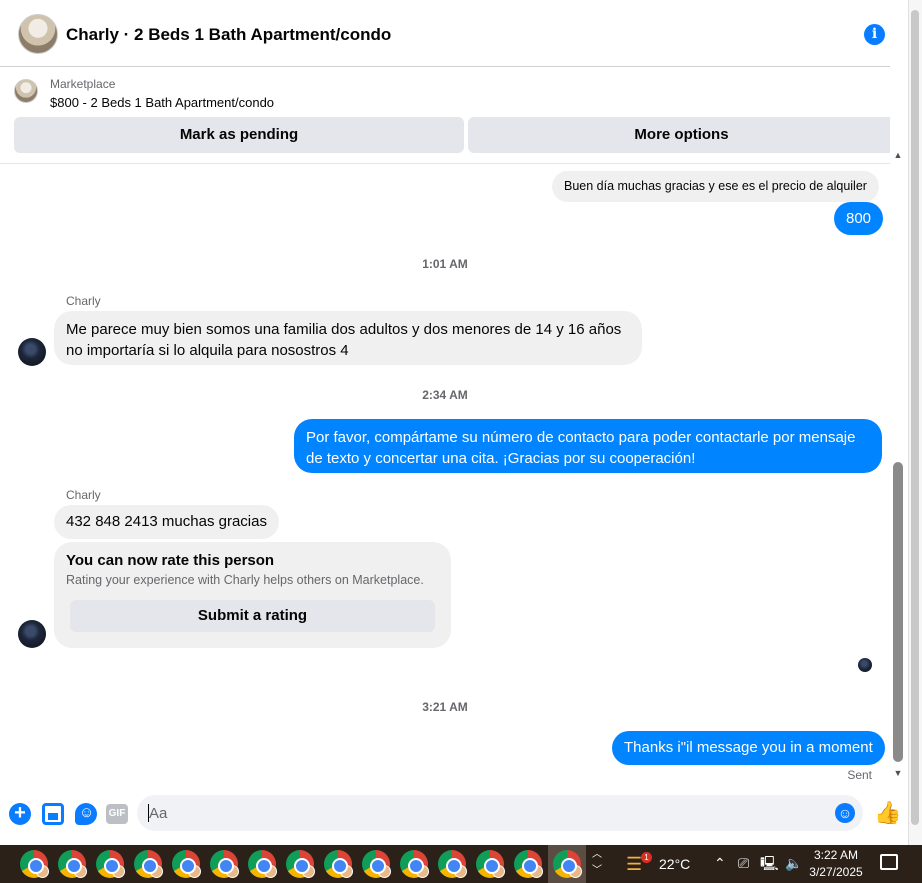  Describe the element at coordinates (836, 872) in the screenshot. I see `clock-date: 3/27/2025` at that location.